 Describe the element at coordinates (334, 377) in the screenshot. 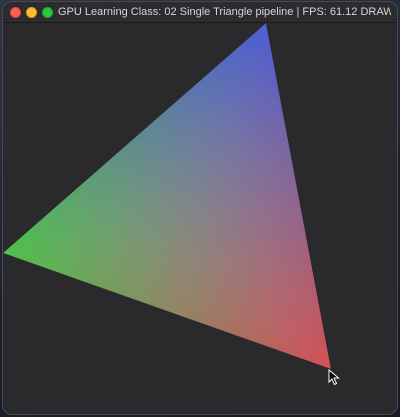

I see `cursor-icon` at that location.